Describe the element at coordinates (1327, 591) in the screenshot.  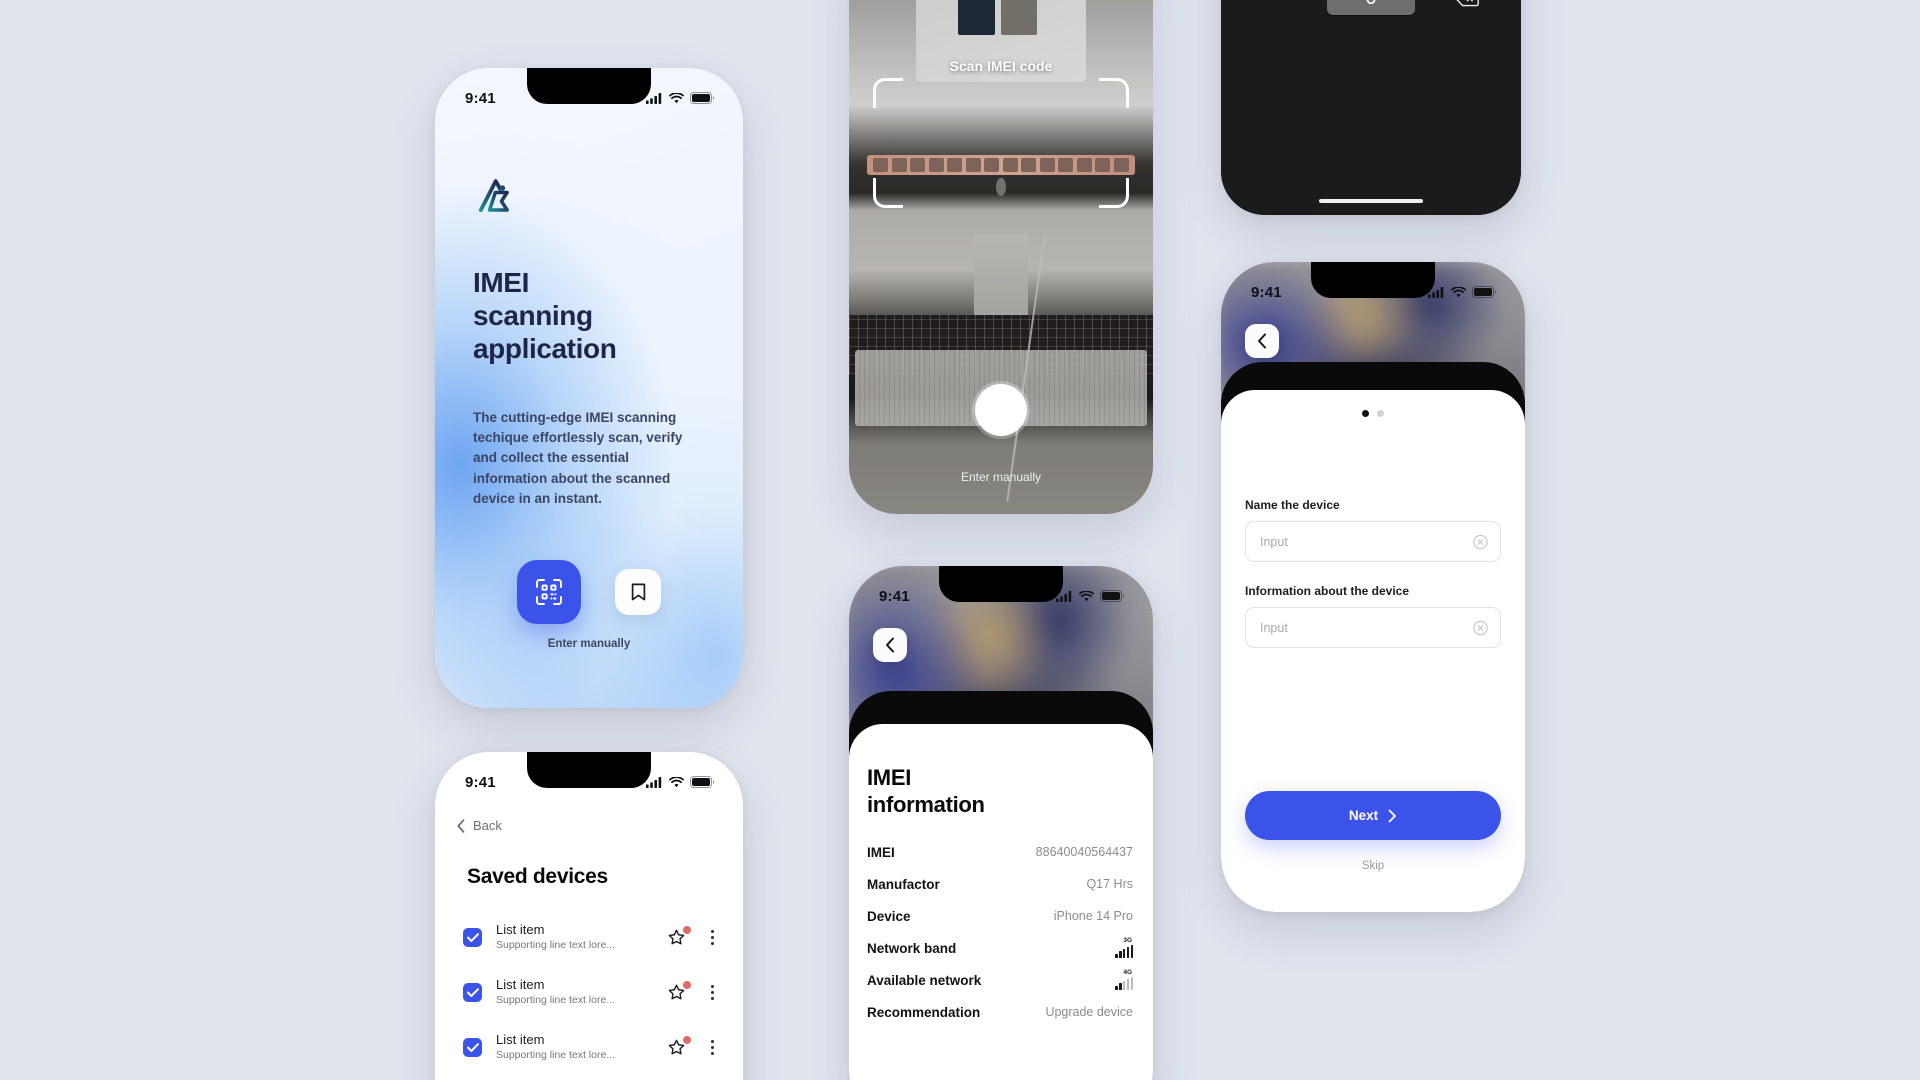
I see `field-label: Information about the device` at that location.